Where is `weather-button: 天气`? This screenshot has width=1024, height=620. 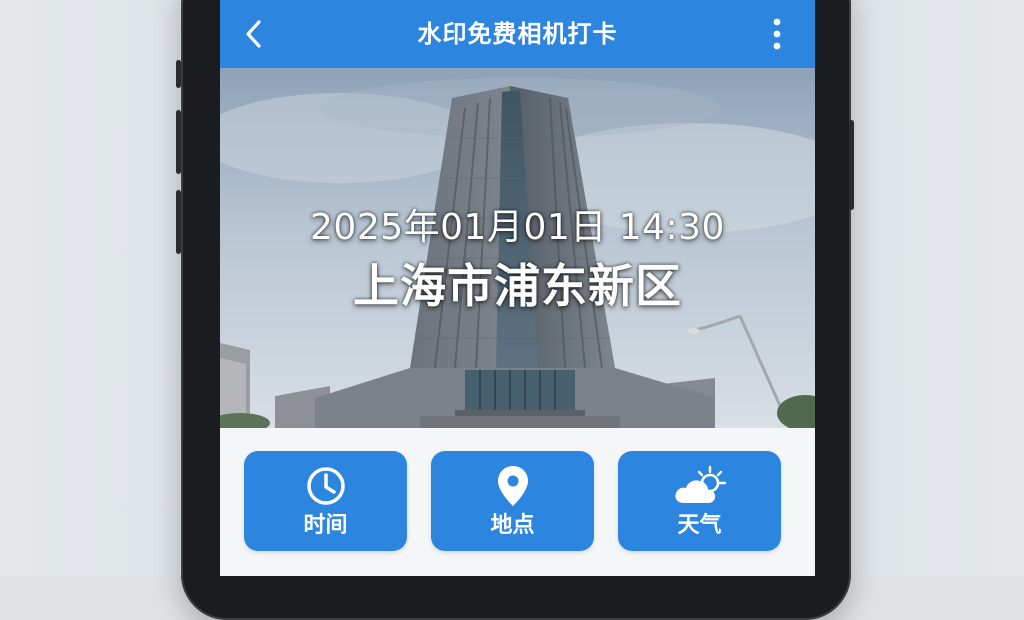
weather-button: 天气 is located at coordinates (699, 501).